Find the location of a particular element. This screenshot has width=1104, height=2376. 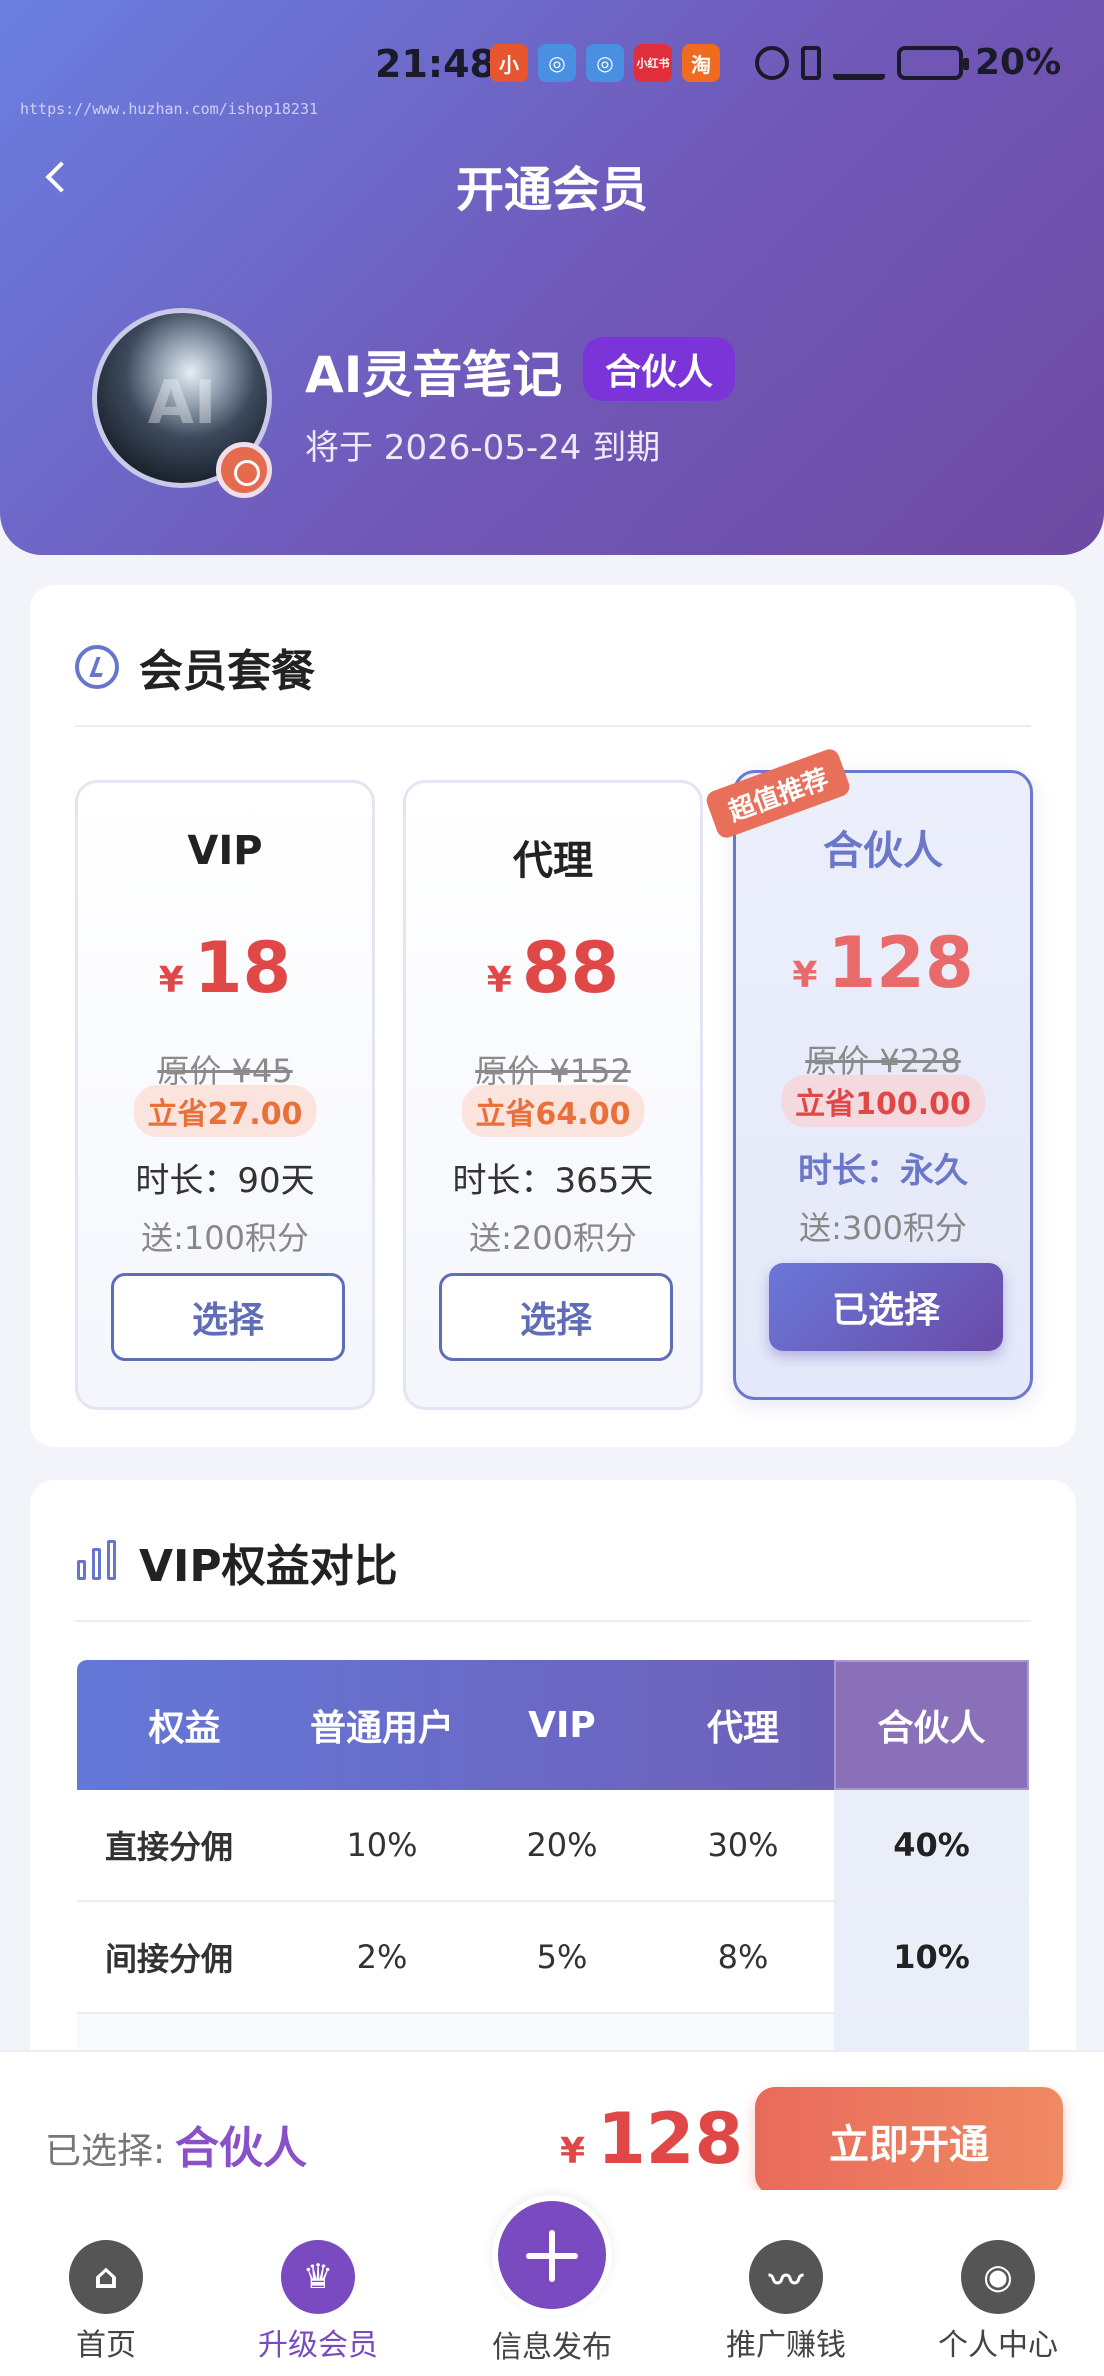

table-cell: 20% is located at coordinates (562, 1845).